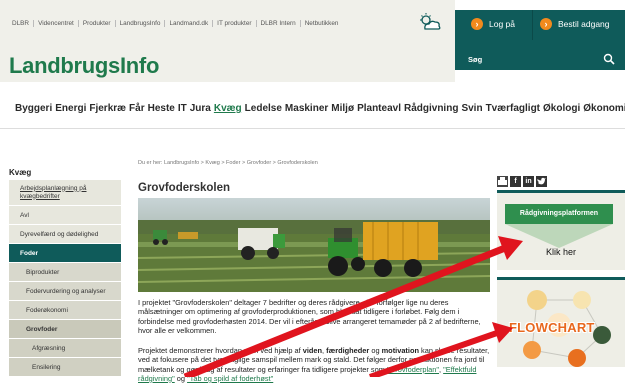 This screenshot has width=625, height=383. I want to click on sidebar-subitem: Biprodukter, so click(65, 272).